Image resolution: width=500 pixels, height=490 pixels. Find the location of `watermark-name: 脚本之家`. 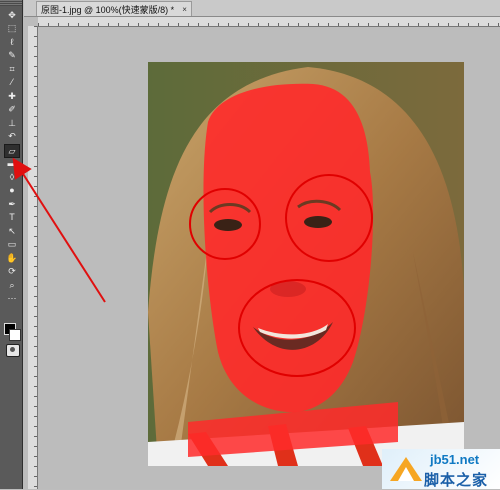

watermark-name: 脚本之家 is located at coordinates (456, 480).